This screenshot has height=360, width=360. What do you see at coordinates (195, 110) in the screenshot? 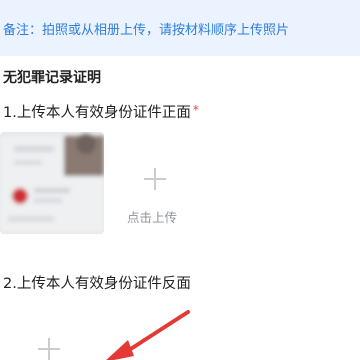
I see `required-mark: *` at bounding box center [195, 110].